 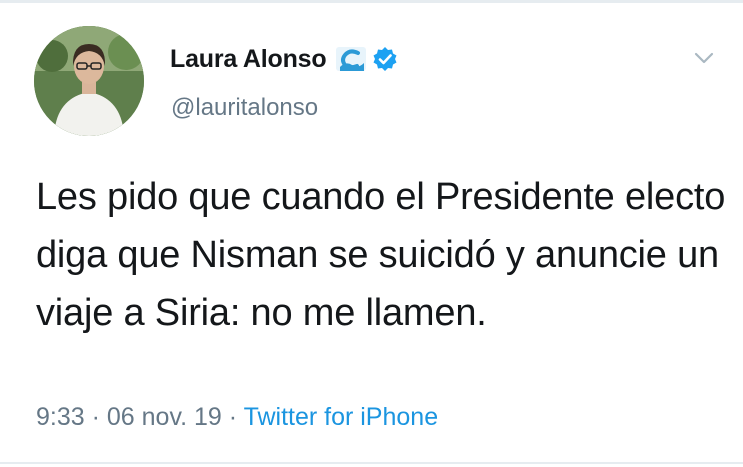 What do you see at coordinates (351, 59) in the screenshot?
I see `wave-icon` at bounding box center [351, 59].